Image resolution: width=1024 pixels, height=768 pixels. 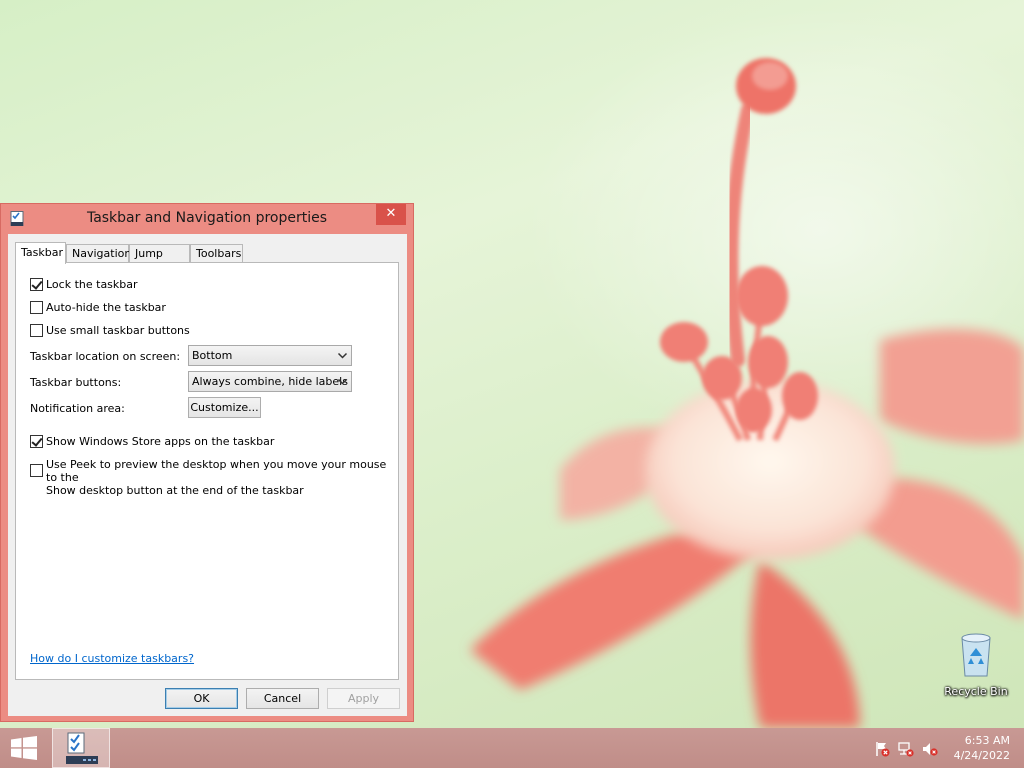 I want to click on close-icon: ✕, so click(x=391, y=213).